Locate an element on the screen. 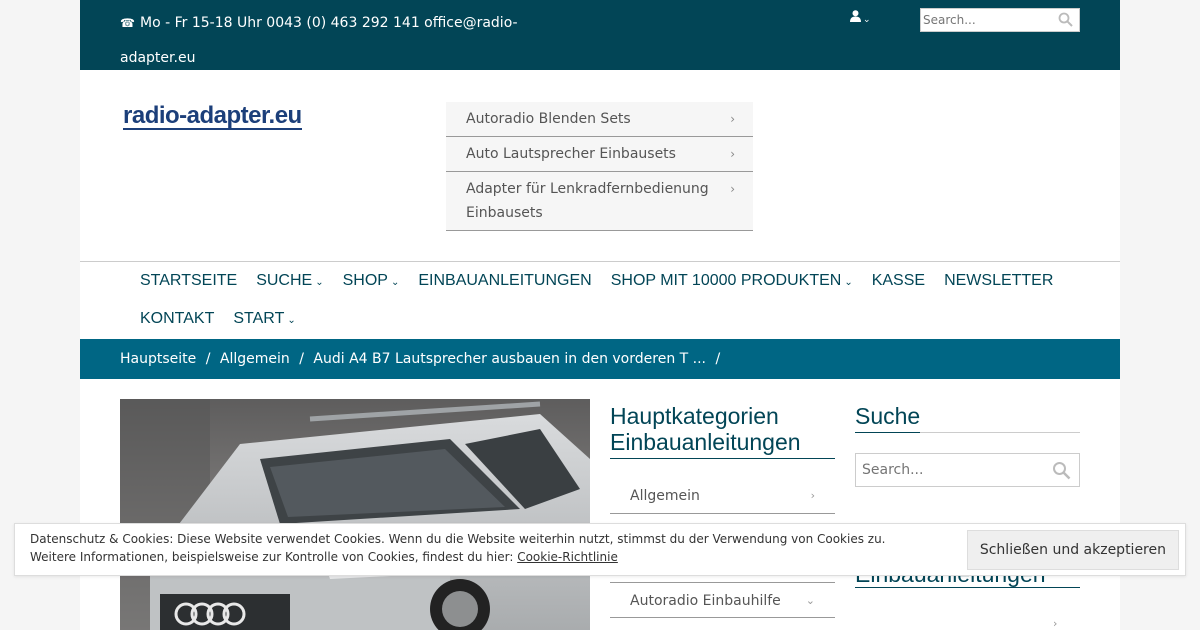 Image resolution: width=1200 pixels, height=630 pixels. nav-item-startseite: STARTSEITE is located at coordinates (188, 281).